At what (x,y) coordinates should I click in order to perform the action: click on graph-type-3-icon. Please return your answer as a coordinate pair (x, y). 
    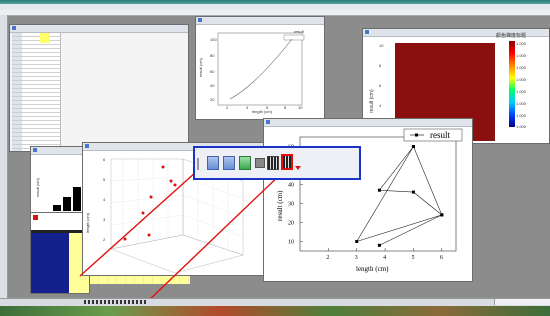
    Looking at the image, I should click on (245, 163).